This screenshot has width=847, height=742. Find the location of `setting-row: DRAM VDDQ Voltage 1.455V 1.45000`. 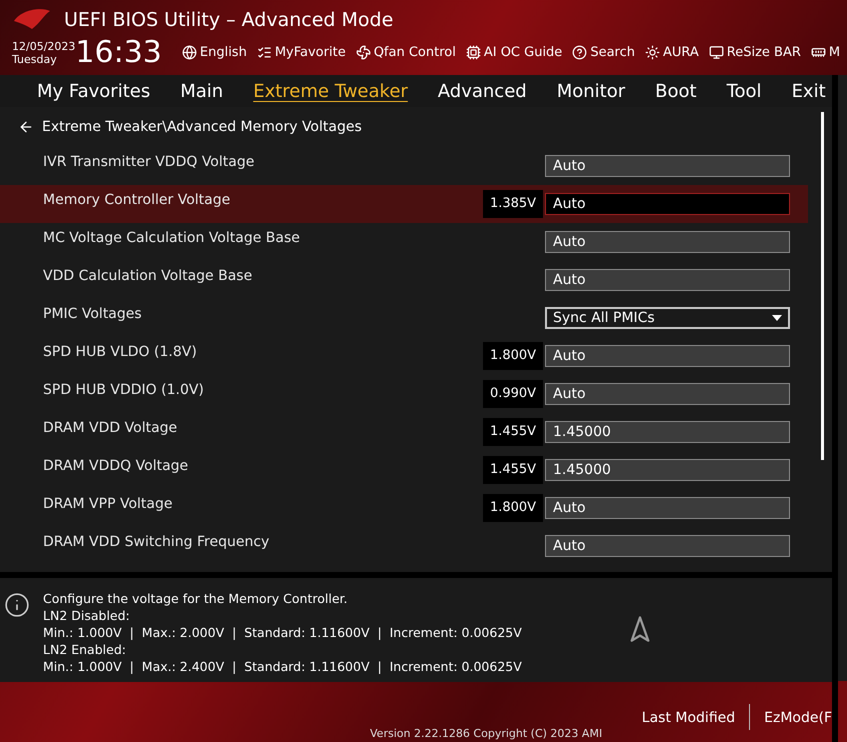

setting-row: DRAM VDDQ Voltage 1.455V 1.45000 is located at coordinates (404, 470).